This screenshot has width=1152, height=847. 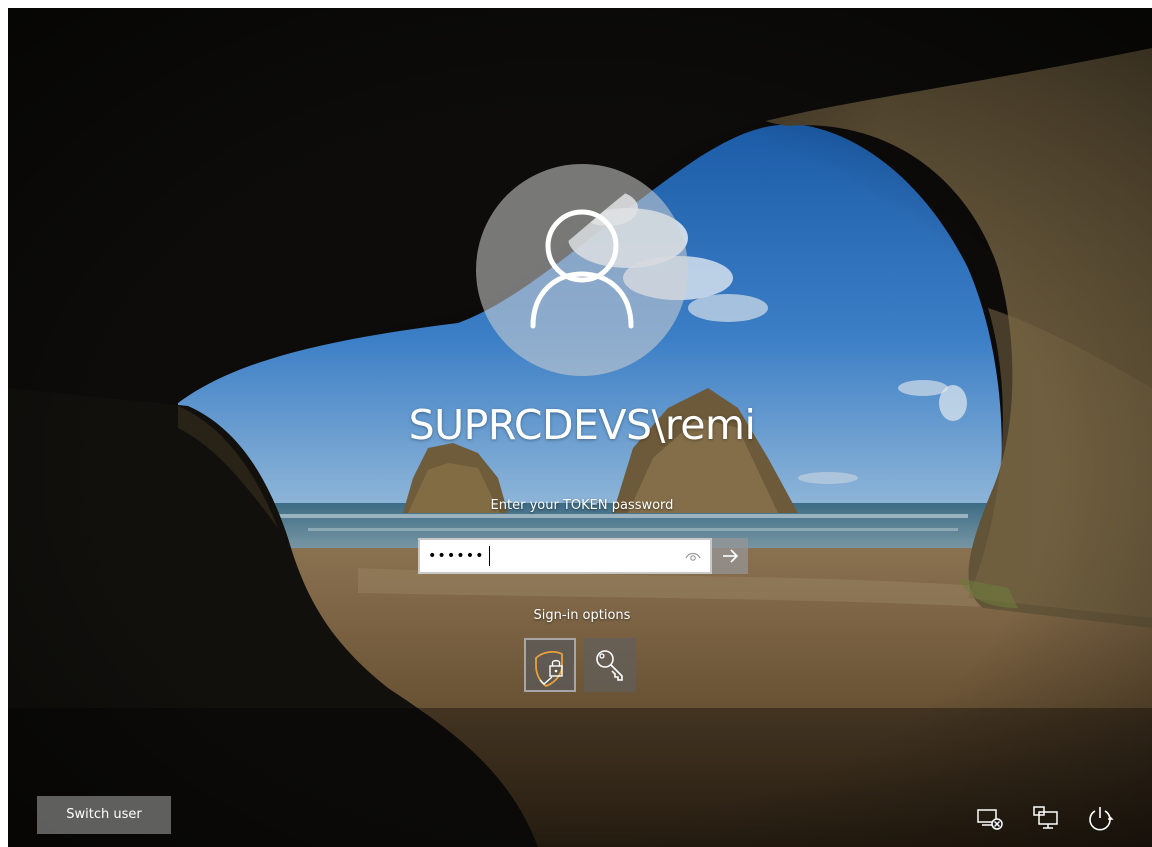 What do you see at coordinates (990, 818) in the screenshot?
I see `network-disconnected-icon` at bounding box center [990, 818].